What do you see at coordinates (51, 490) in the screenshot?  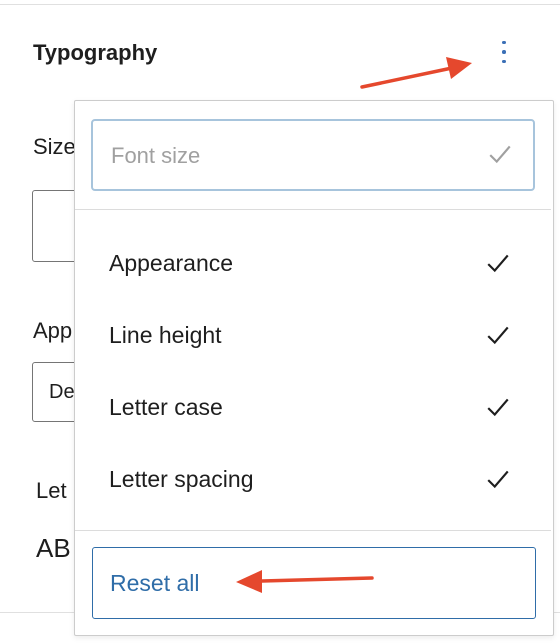 I see `letter-label: Let` at bounding box center [51, 490].